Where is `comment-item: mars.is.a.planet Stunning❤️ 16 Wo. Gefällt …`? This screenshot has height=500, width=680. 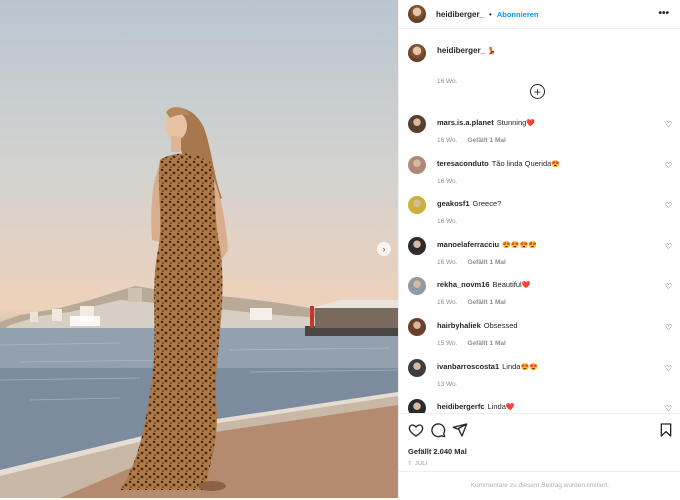 comment-item: mars.is.a.planet Stunning❤️ 16 Wo. Gefällt … is located at coordinates (542, 135).